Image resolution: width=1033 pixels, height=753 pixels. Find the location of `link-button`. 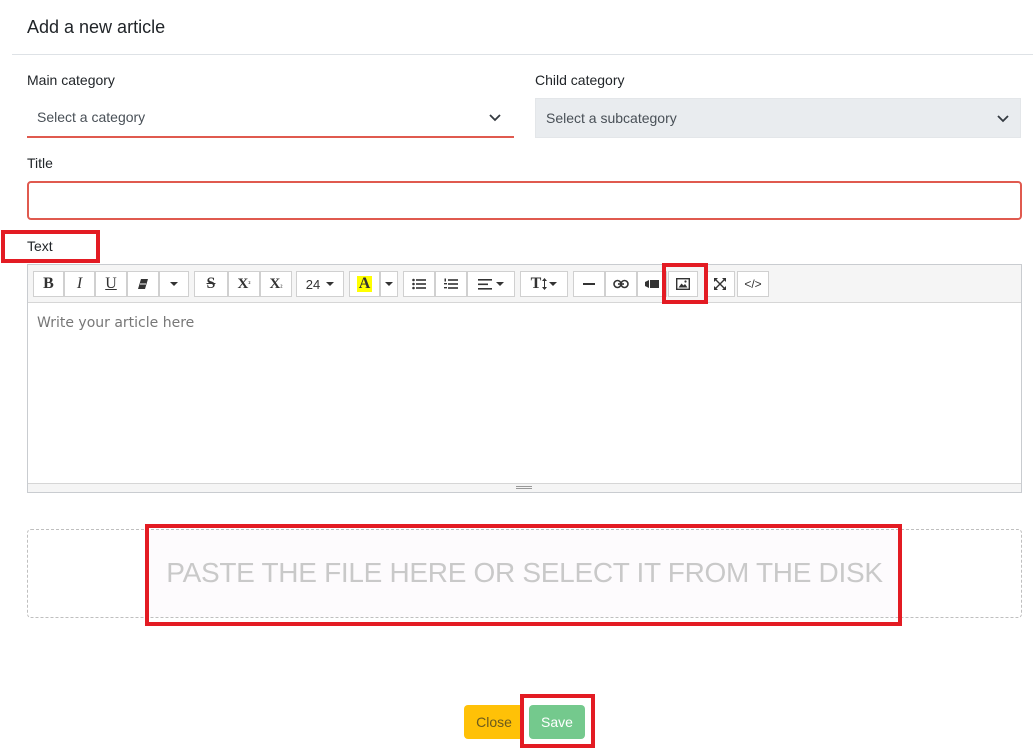

link-button is located at coordinates (621, 284).